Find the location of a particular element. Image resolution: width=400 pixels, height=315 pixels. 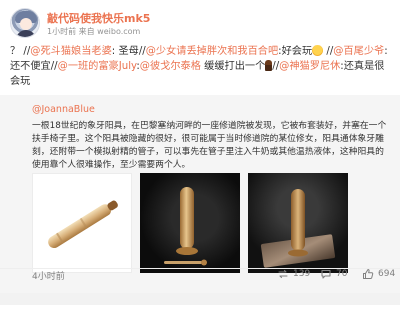

like-button: 694 is located at coordinates (378, 274).